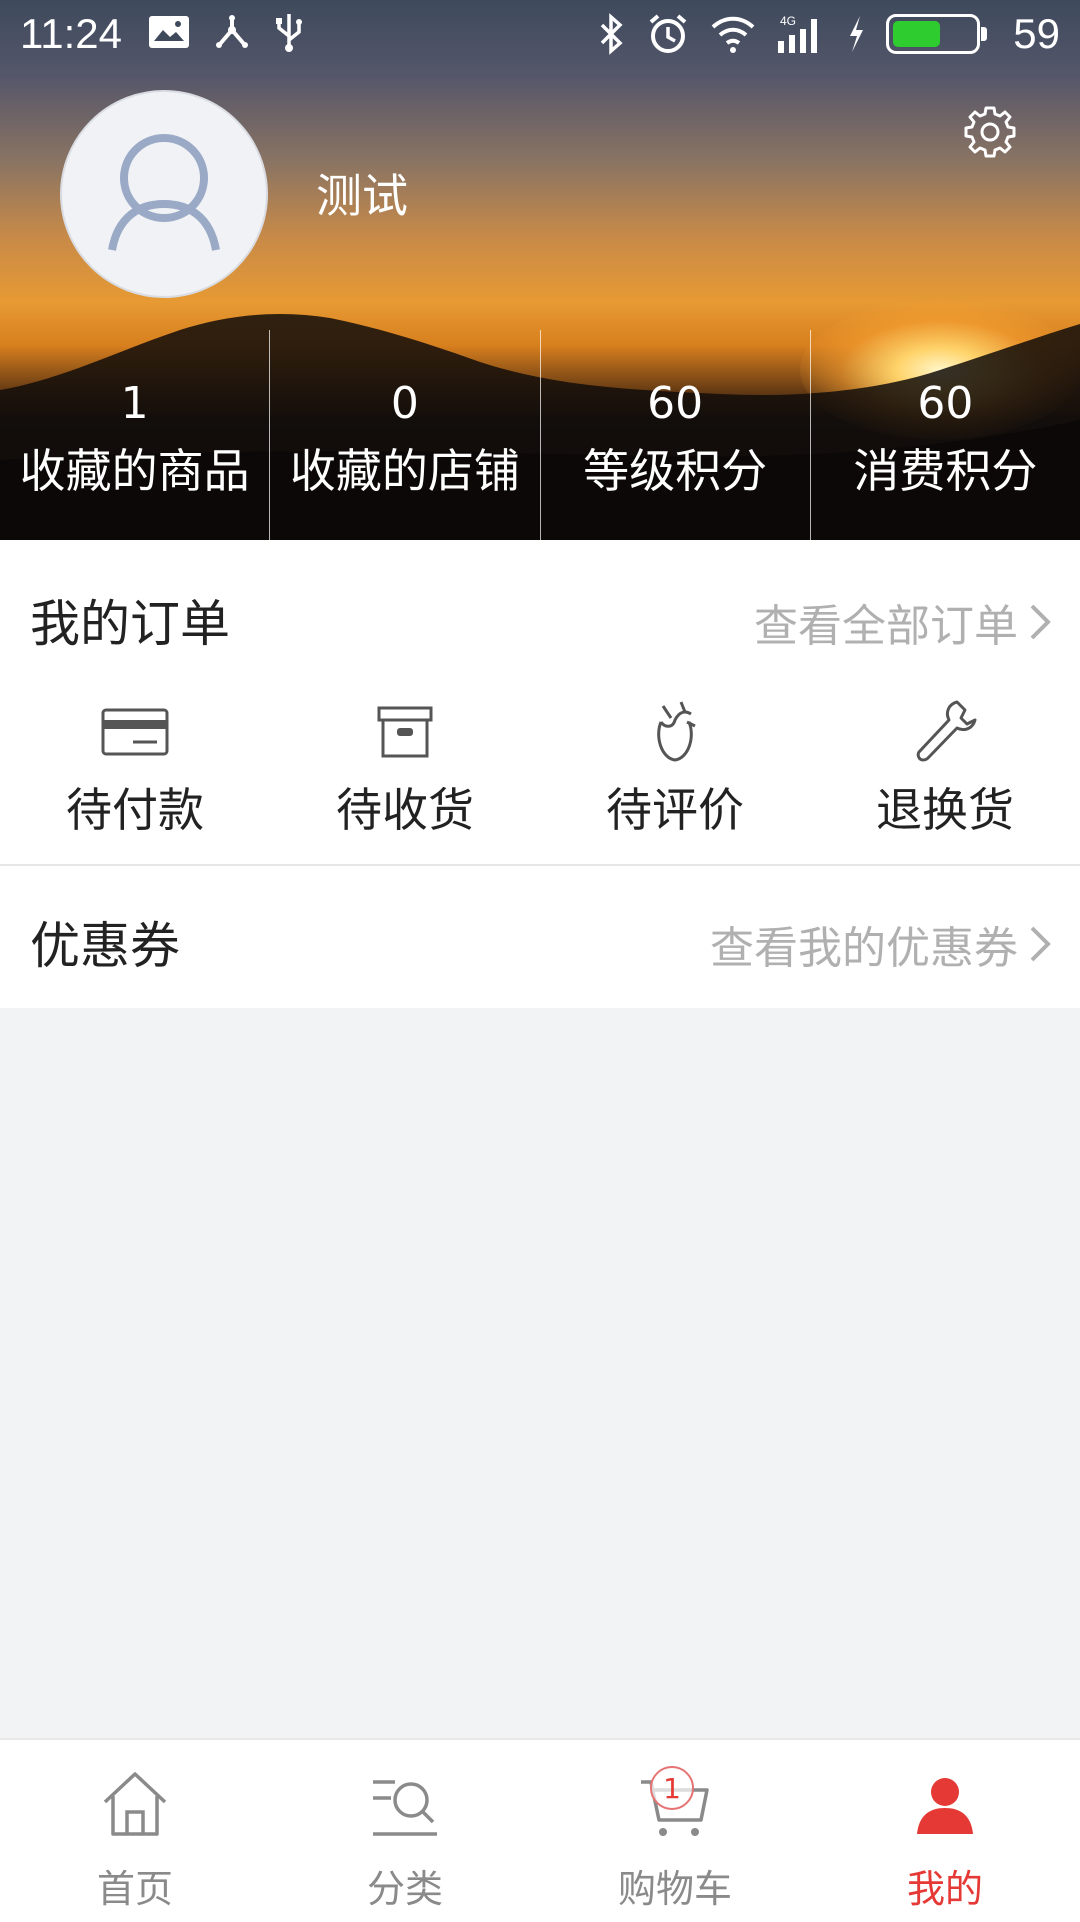 This screenshot has width=1080, height=1922. What do you see at coordinates (676, 731) in the screenshot?
I see `flower-icon` at bounding box center [676, 731].